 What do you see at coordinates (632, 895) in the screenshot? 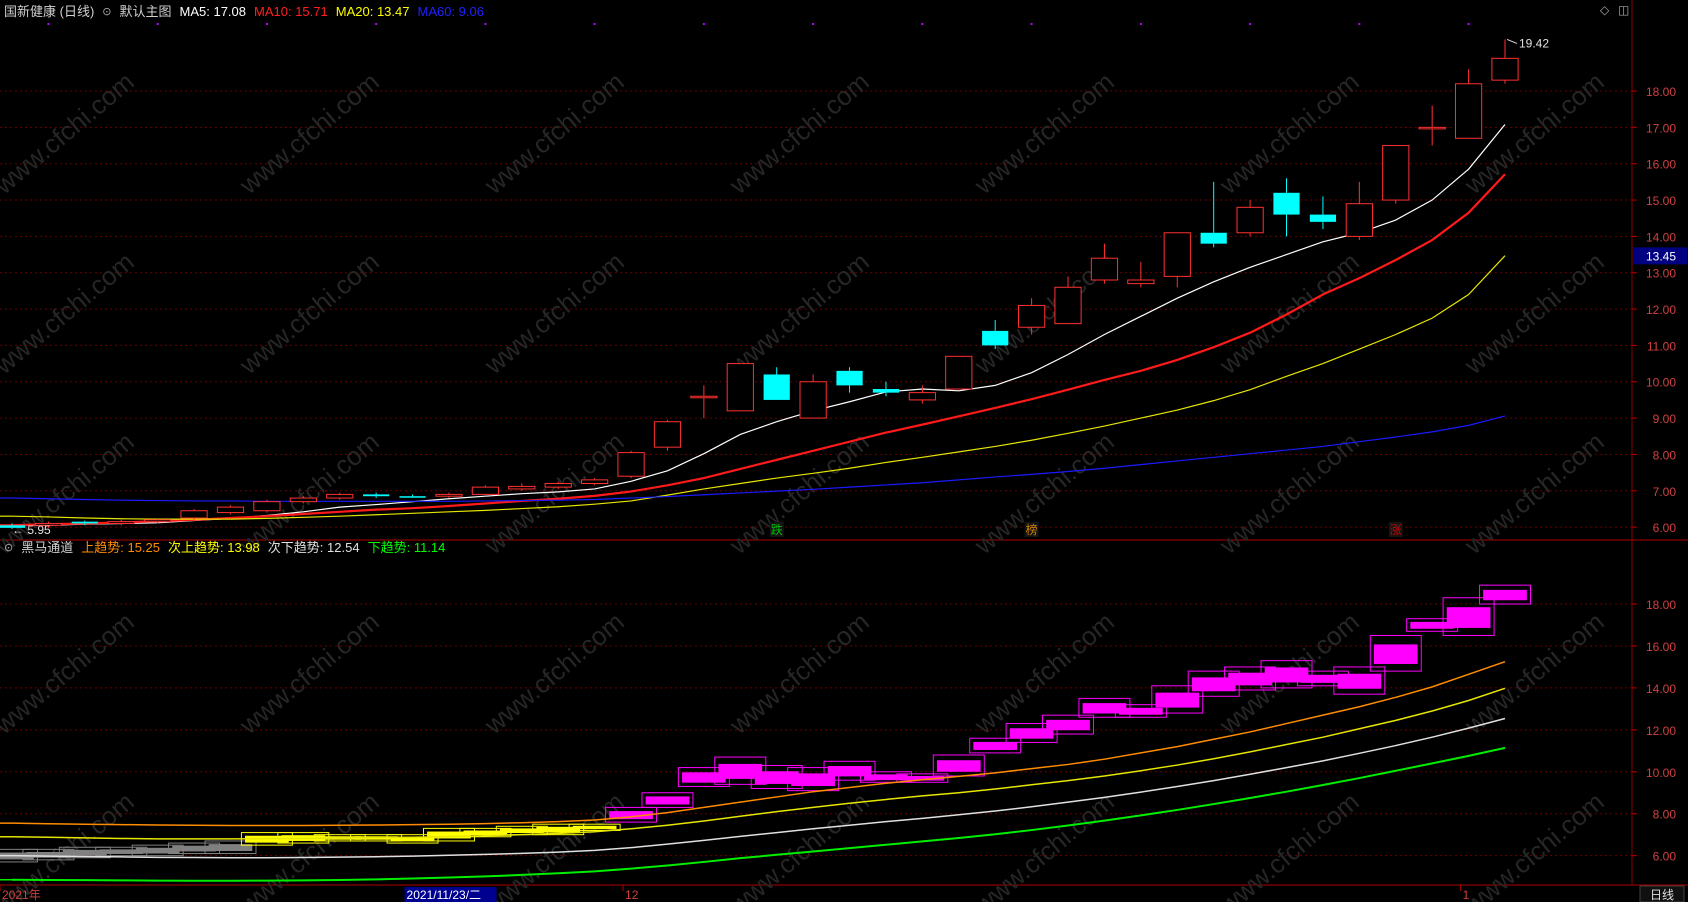
I see `x-axis-label: 12` at bounding box center [632, 895].